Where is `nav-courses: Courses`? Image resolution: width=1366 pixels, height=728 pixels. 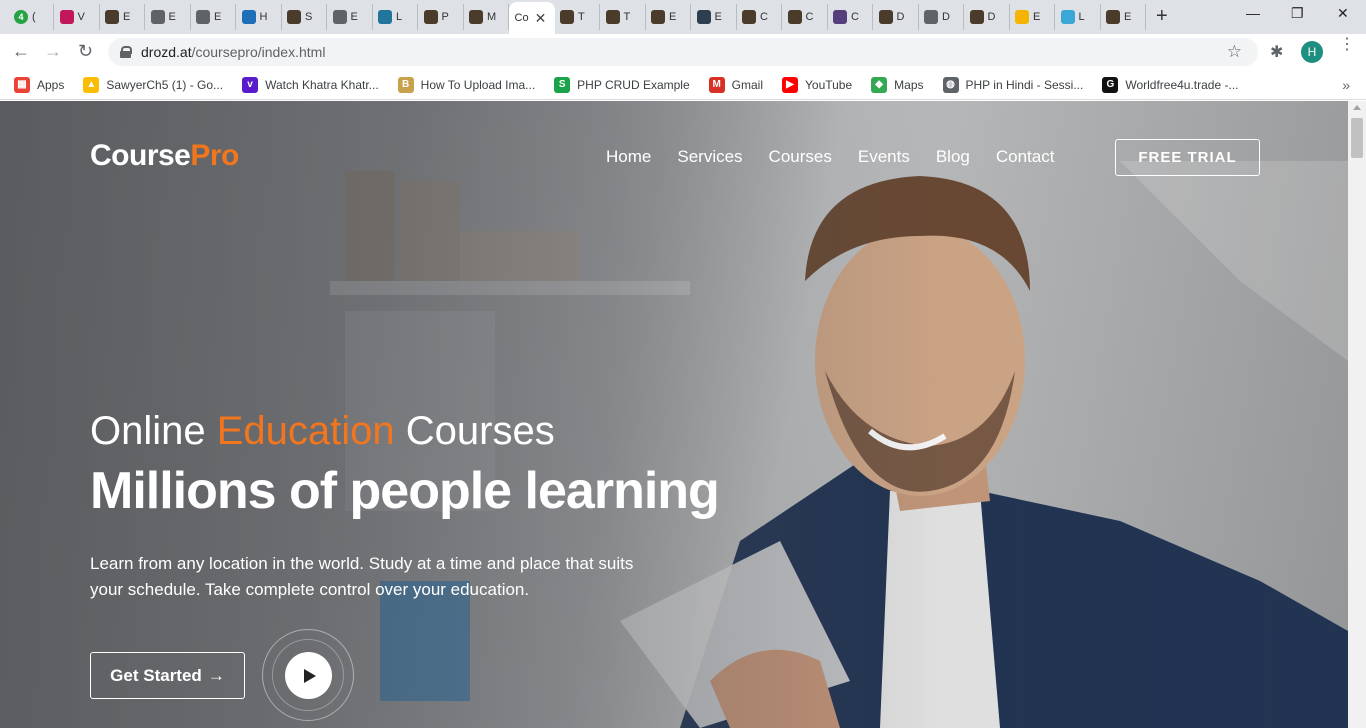
nav-courses: Courses is located at coordinates (800, 157).